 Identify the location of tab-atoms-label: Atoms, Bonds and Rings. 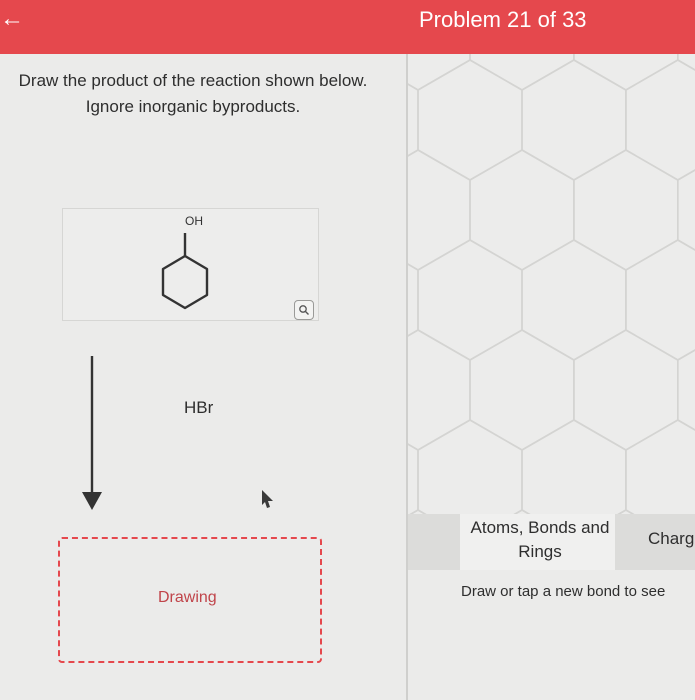
(540, 539).